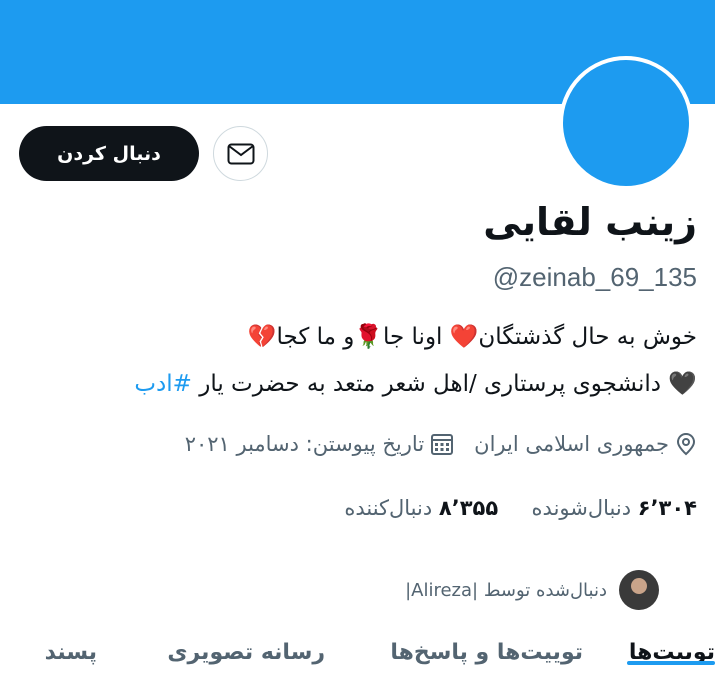 This screenshot has width=715, height=699. Describe the element at coordinates (571, 444) in the screenshot. I see `location-text: جمهوری اسلامی ایران` at that location.